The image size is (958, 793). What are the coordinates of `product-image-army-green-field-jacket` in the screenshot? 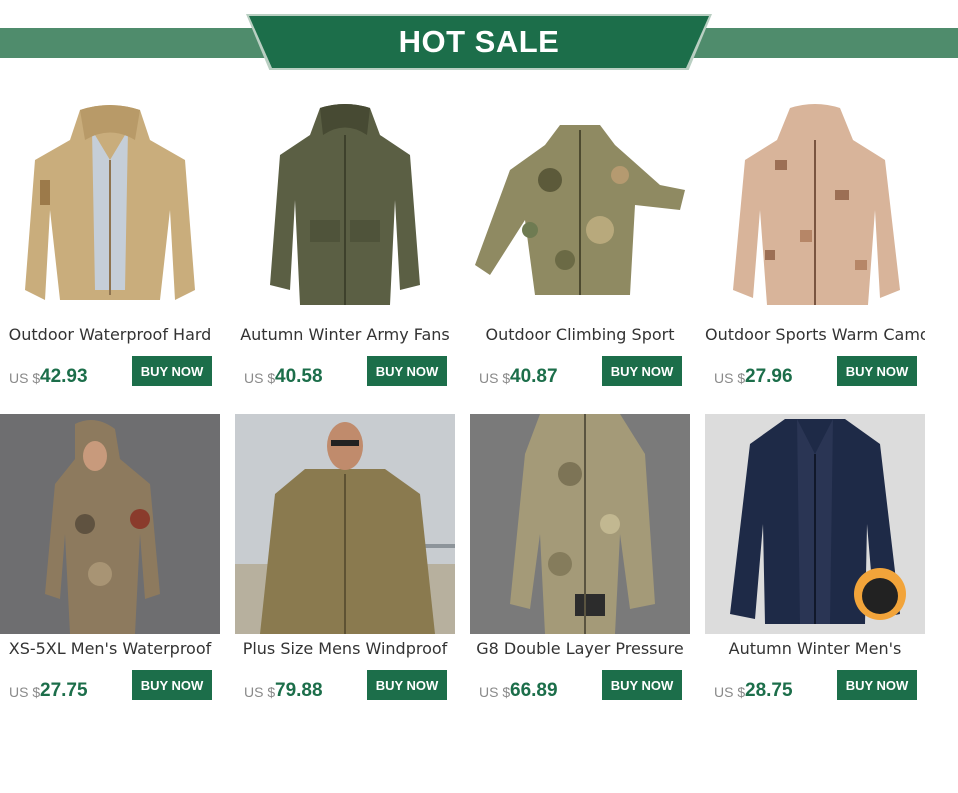 It's located at (345, 210).